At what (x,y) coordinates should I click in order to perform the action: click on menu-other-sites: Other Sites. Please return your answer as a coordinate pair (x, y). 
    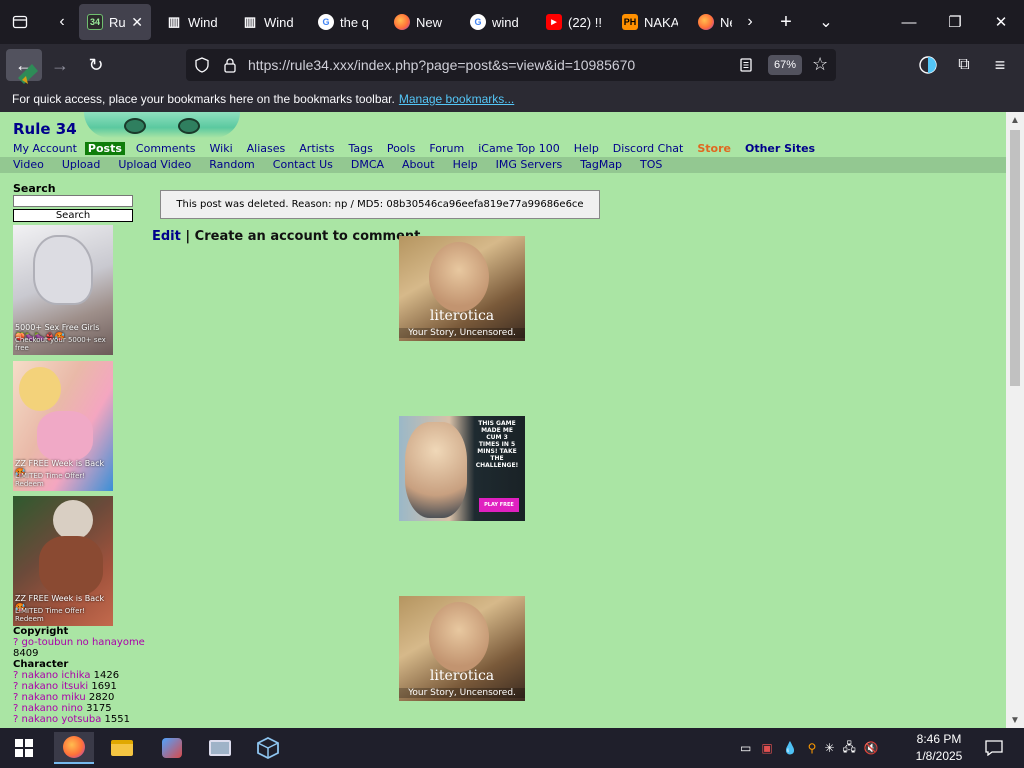
    Looking at the image, I should click on (780, 148).